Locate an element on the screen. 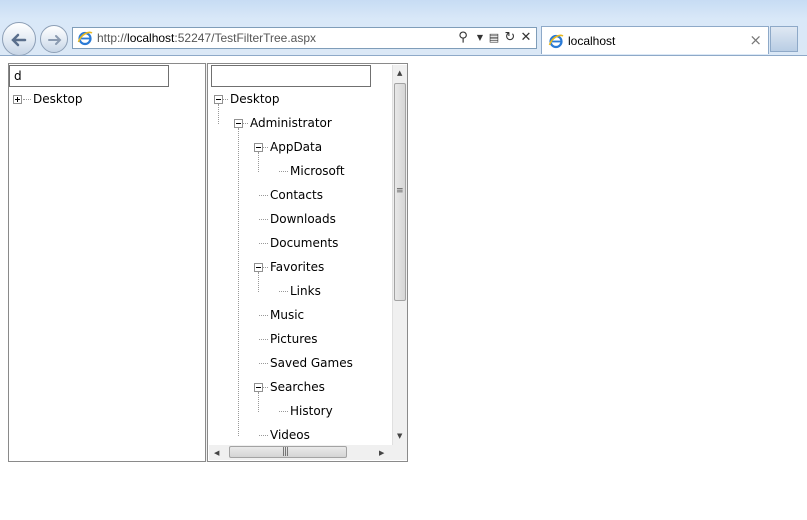  new-tab-button is located at coordinates (784, 39).